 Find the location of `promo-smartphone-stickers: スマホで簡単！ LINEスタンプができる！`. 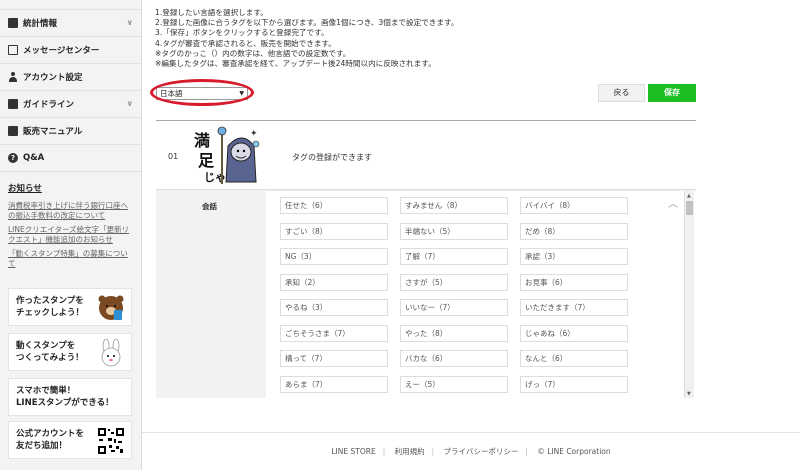

promo-smartphone-stickers: スマホで簡単！ LINEスタンプができる！ is located at coordinates (70, 397).